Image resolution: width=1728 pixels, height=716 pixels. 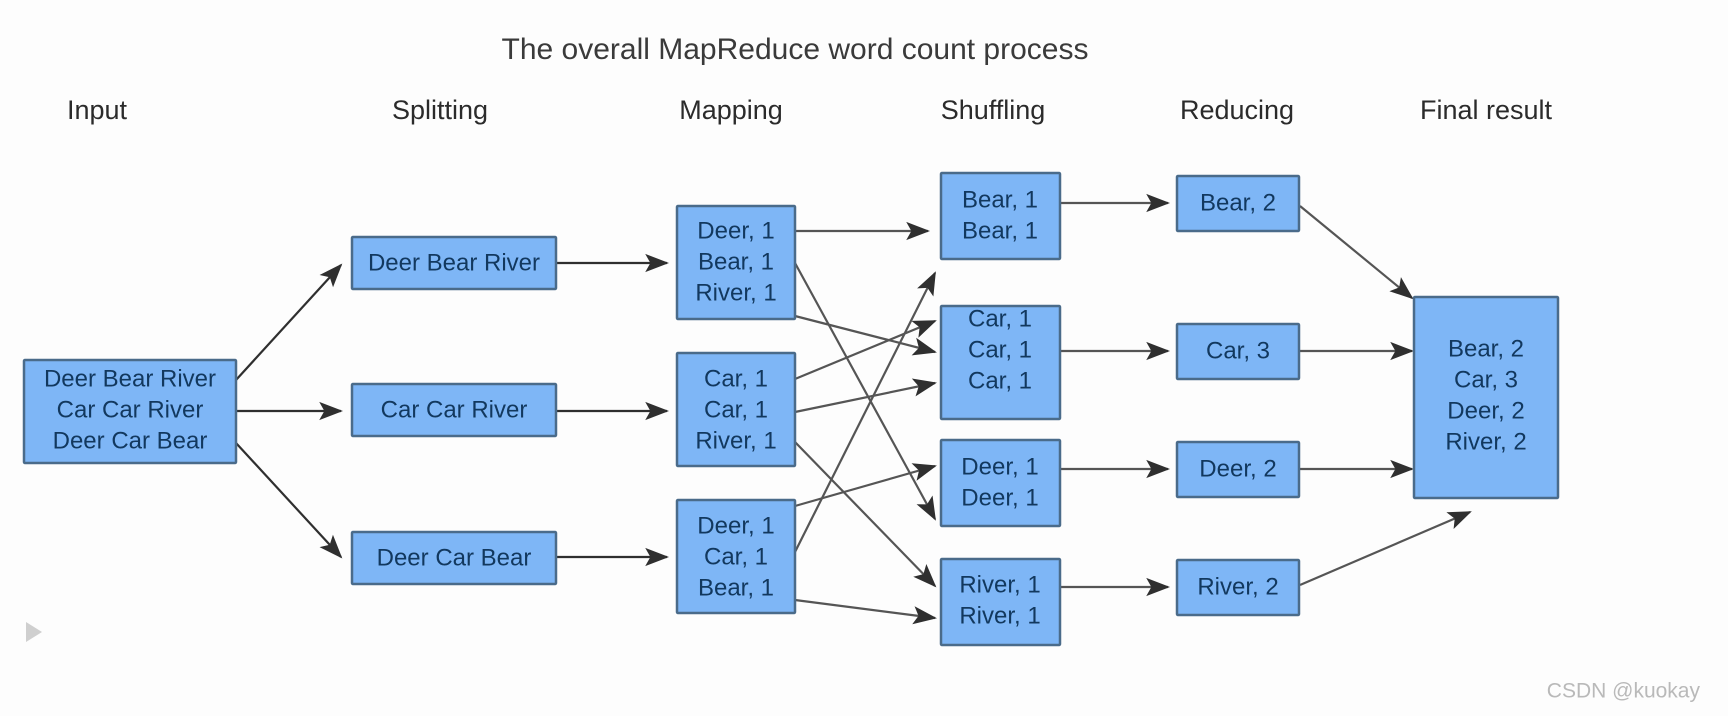 I want to click on mapping-box-2: Car, 1 Car, 1 River, 1, so click(x=736, y=409).